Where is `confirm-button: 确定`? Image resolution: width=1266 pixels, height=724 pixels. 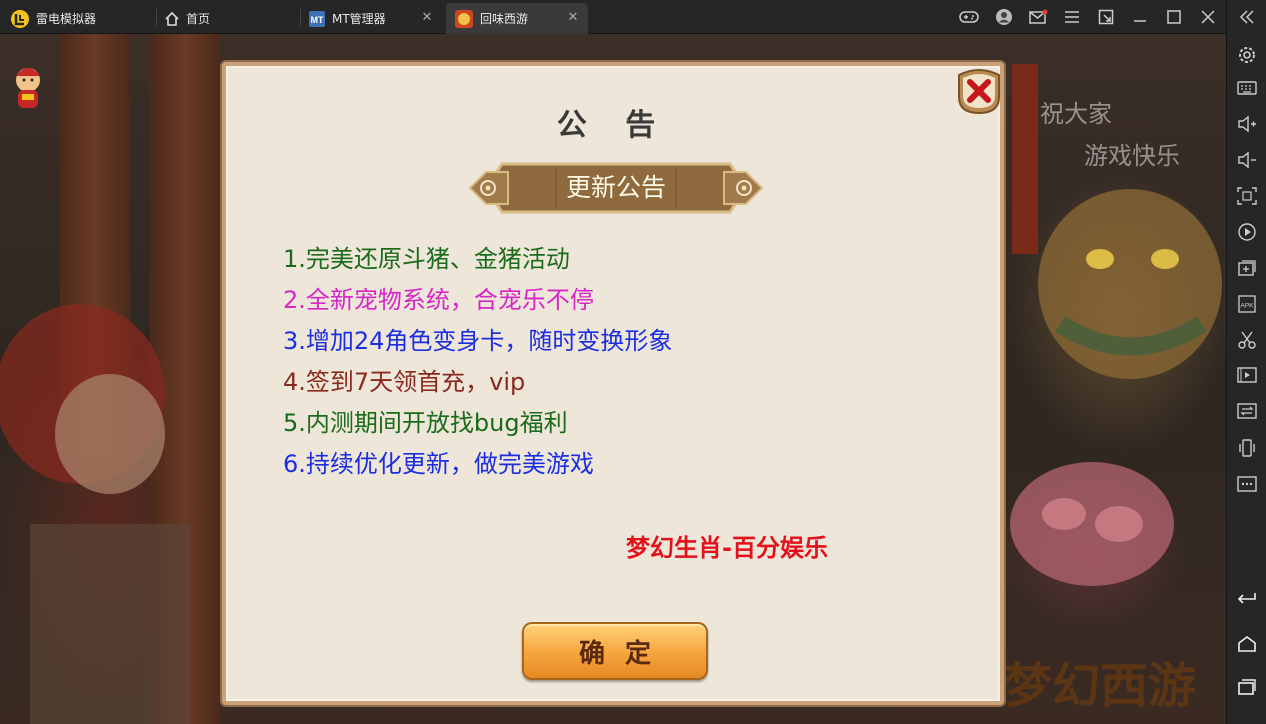
confirm-button: 确定 is located at coordinates (615, 651).